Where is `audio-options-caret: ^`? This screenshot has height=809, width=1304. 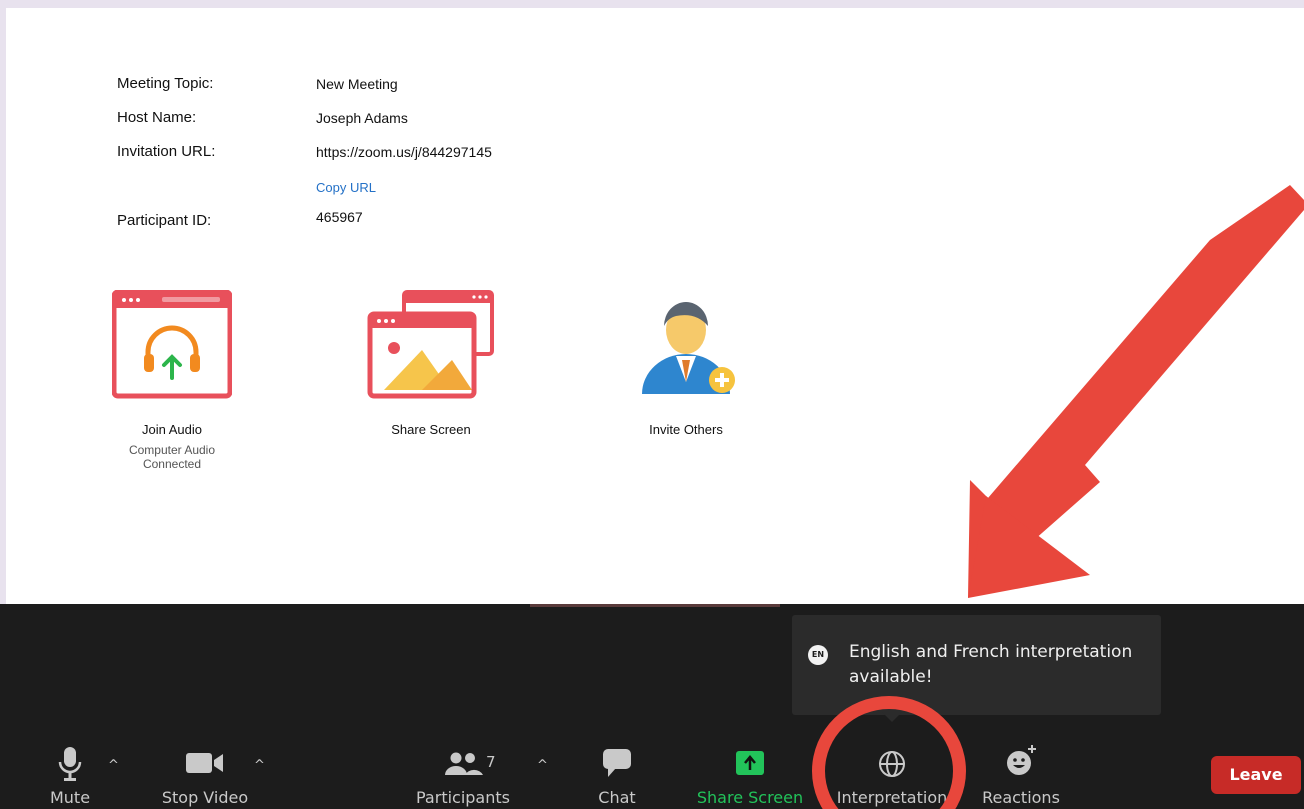 audio-options-caret: ^ is located at coordinates (113, 765).